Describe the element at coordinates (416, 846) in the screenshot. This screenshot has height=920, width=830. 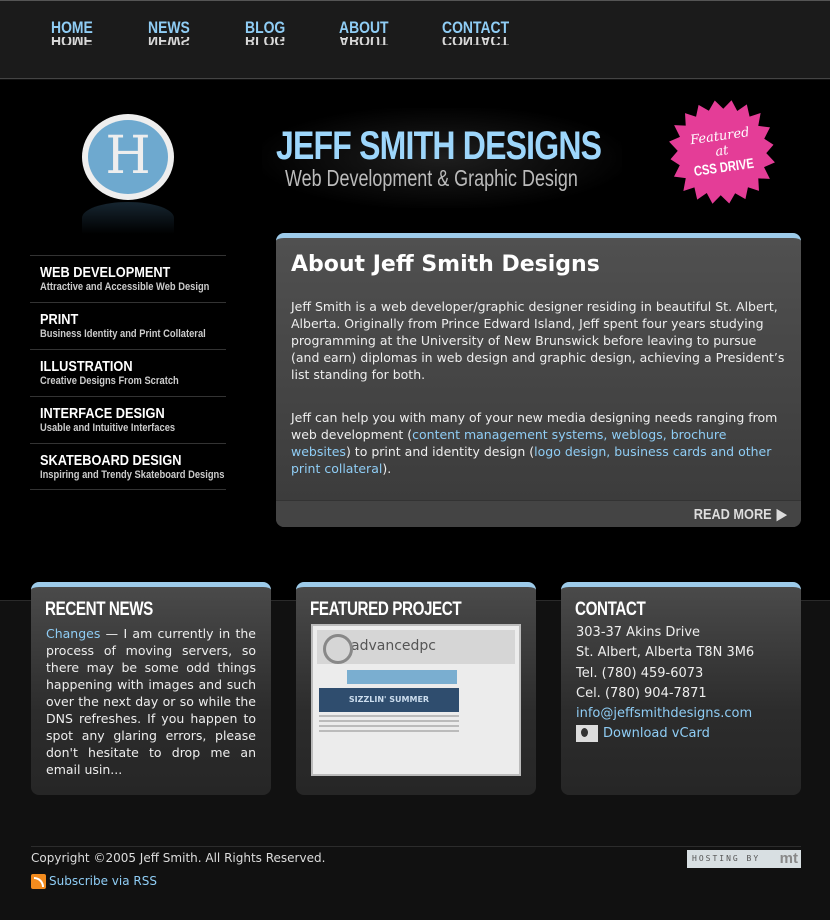
I see `footer-divider` at that location.